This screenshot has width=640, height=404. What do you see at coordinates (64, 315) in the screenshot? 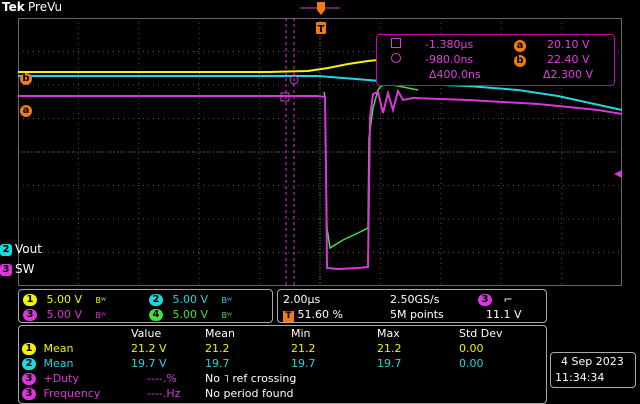
I see `ch3-scale: 3 5.00 V Bᵂ` at bounding box center [64, 315].